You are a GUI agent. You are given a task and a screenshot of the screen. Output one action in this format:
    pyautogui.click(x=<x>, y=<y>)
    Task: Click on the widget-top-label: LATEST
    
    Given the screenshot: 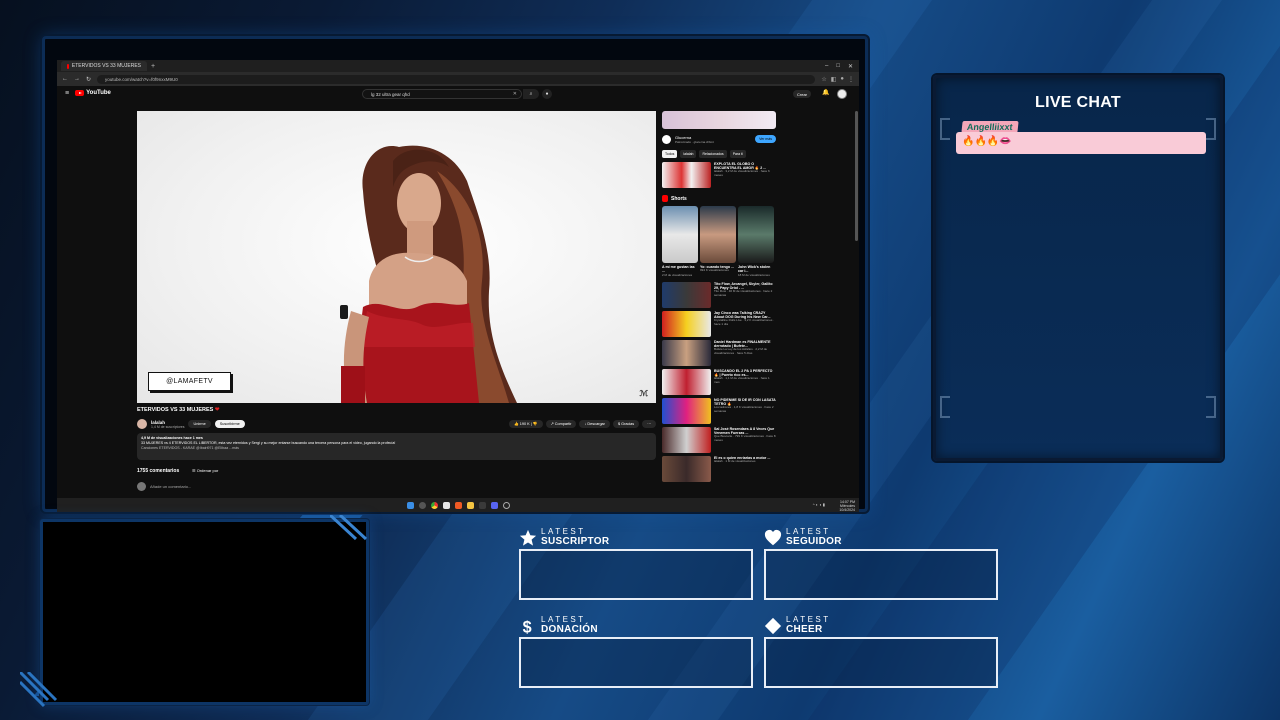 What is the action you would take?
    pyautogui.click(x=563, y=531)
    